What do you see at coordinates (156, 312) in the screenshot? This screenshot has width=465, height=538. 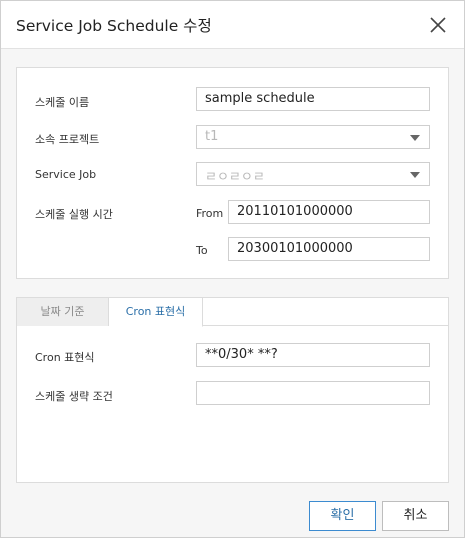 I see `tab-cron-expression: Cron 표현식` at bounding box center [156, 312].